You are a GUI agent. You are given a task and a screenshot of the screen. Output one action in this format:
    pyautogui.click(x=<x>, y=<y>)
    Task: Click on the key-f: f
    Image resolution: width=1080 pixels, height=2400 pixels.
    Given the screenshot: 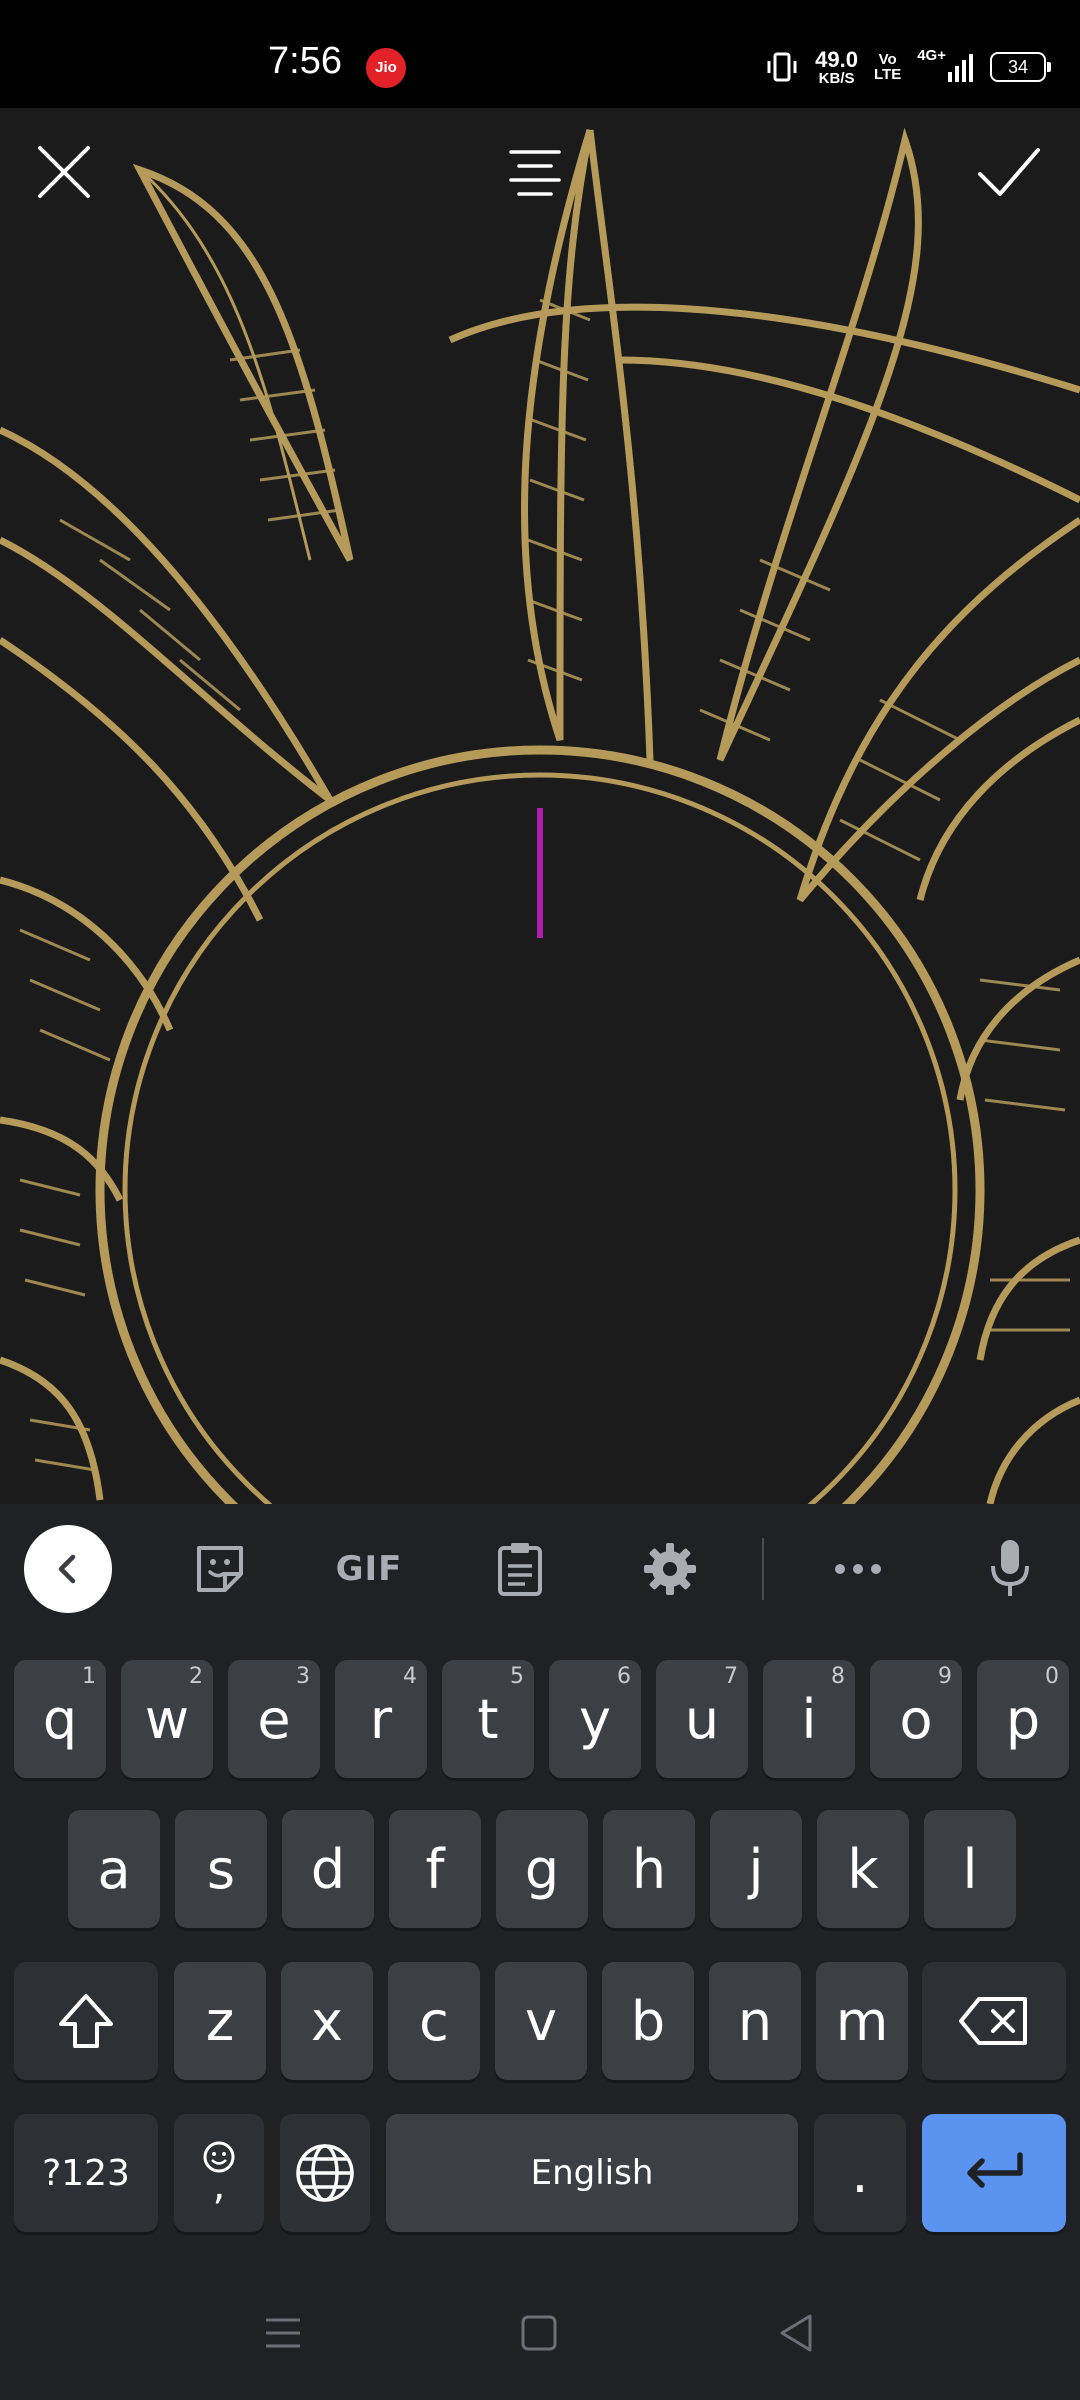 What is the action you would take?
    pyautogui.click(x=435, y=1869)
    